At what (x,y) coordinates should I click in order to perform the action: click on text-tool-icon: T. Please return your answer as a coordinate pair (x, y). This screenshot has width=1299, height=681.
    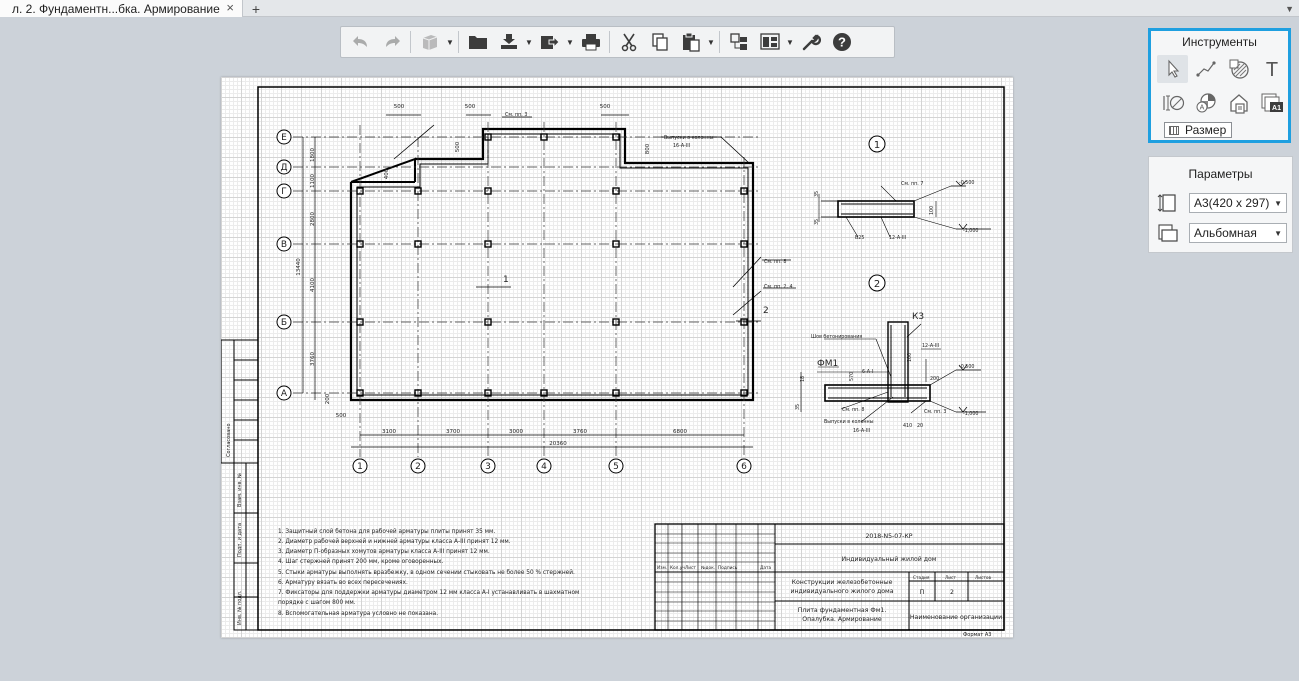
    Looking at the image, I should click on (1271, 69).